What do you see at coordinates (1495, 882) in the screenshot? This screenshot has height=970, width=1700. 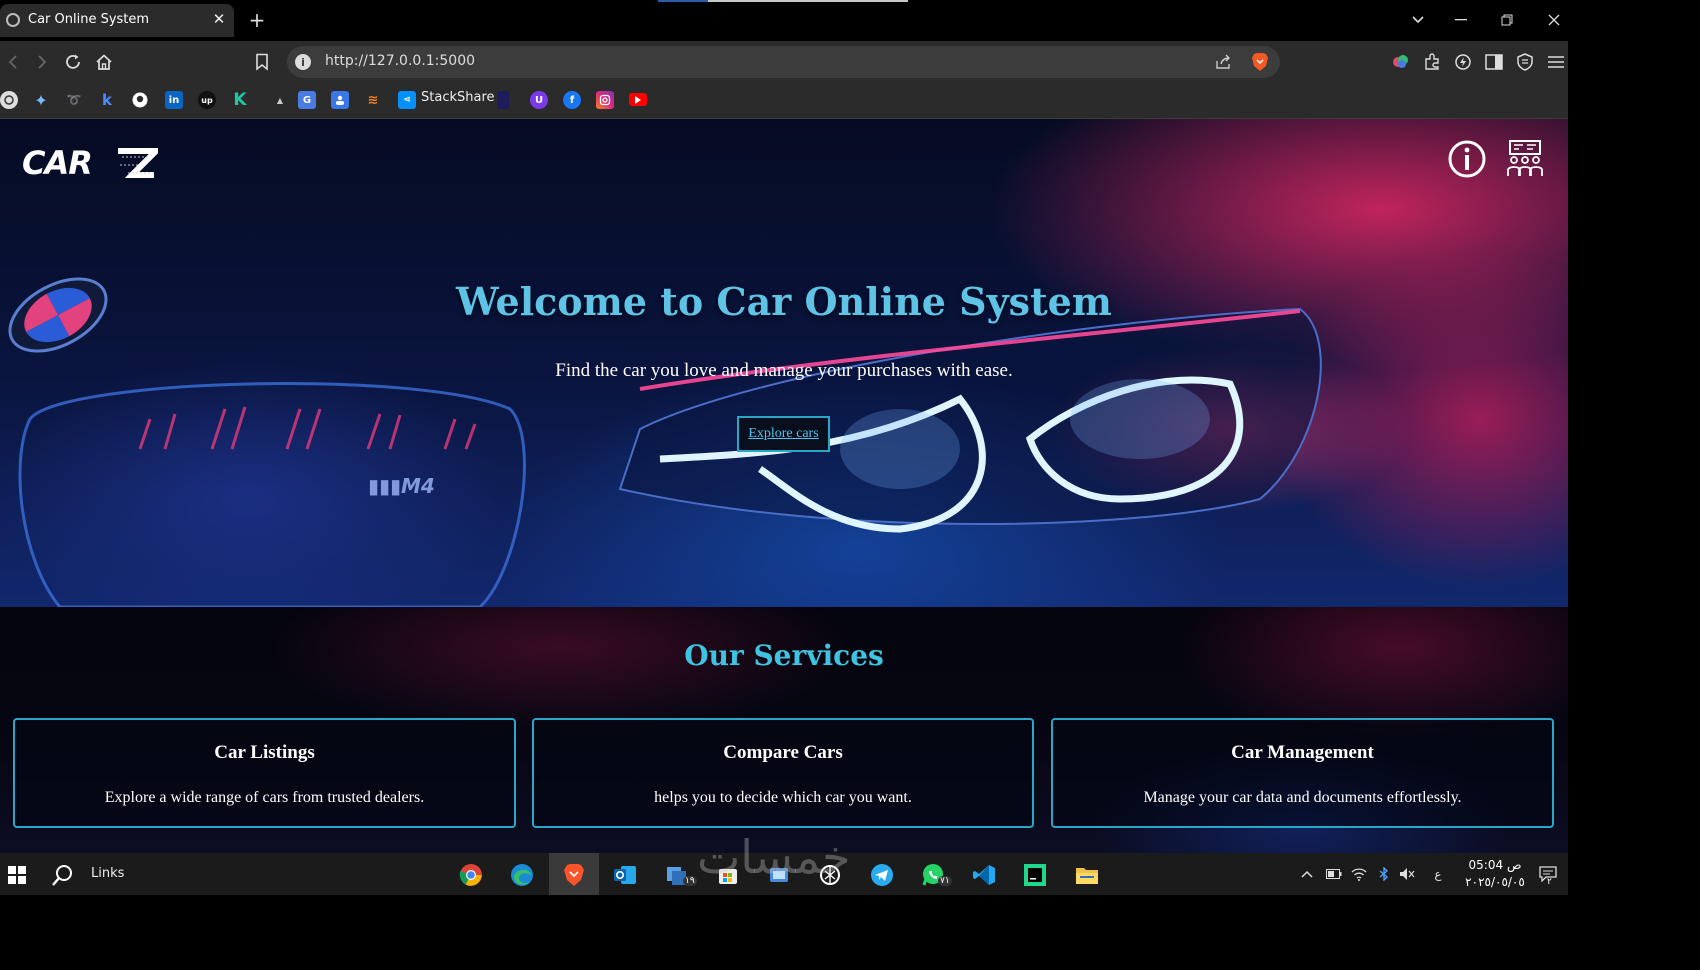 I see `clock-date: ٢٠٢٥/٠٥/٠٥` at bounding box center [1495, 882].